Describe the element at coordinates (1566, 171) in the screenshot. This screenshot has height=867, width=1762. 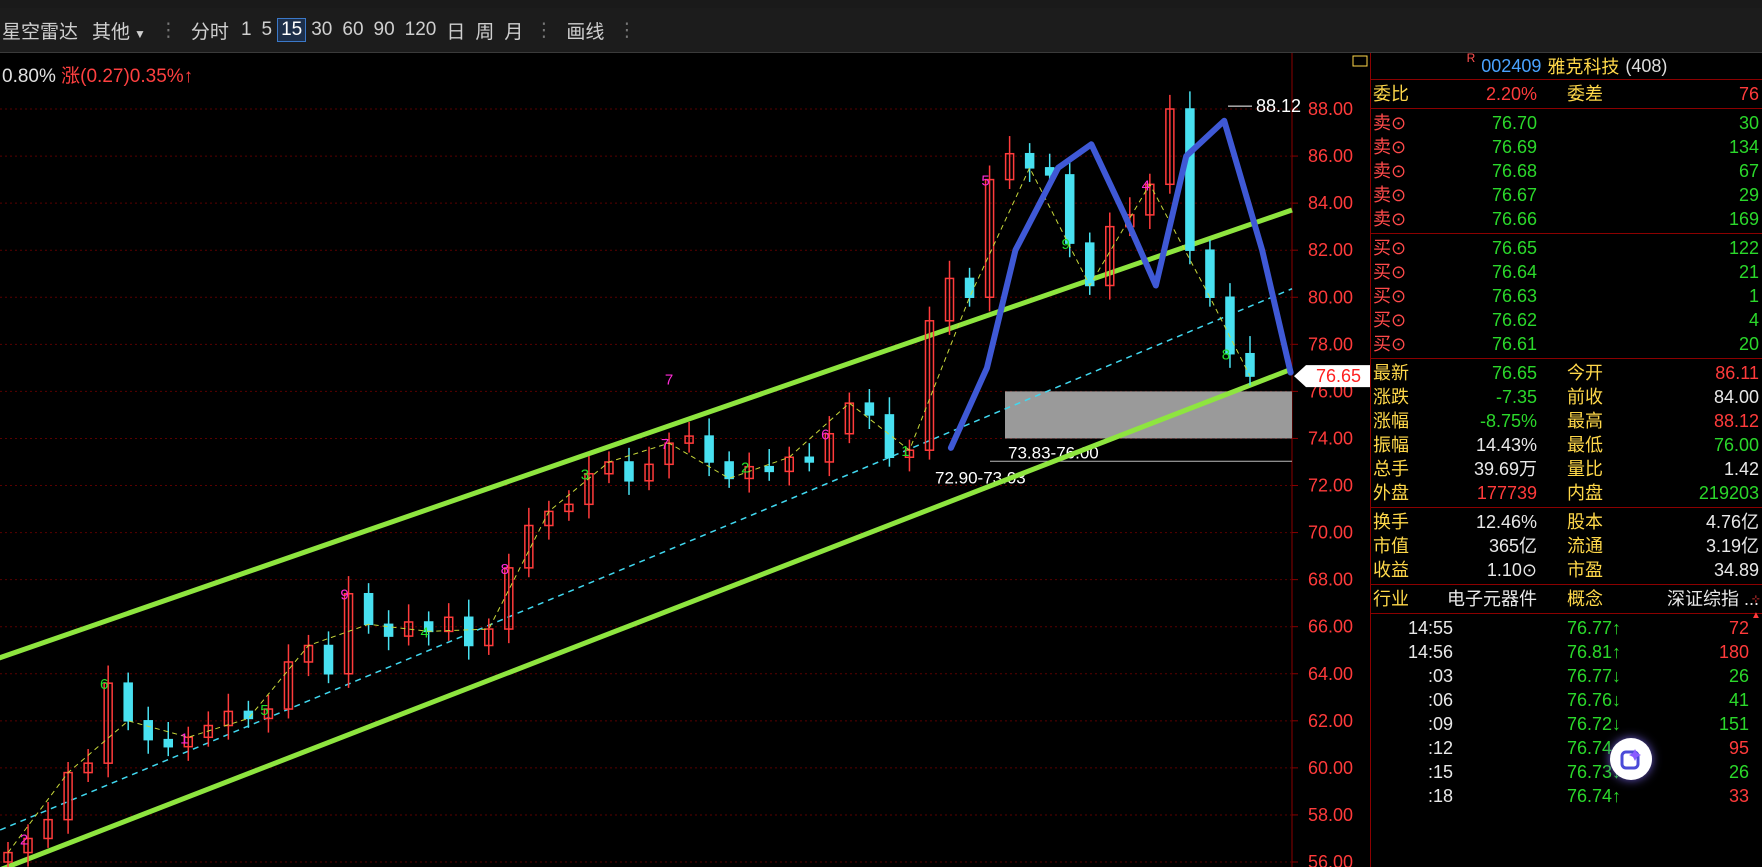
I see `sell-order-row: 卖⊙ 76.68 67` at that location.